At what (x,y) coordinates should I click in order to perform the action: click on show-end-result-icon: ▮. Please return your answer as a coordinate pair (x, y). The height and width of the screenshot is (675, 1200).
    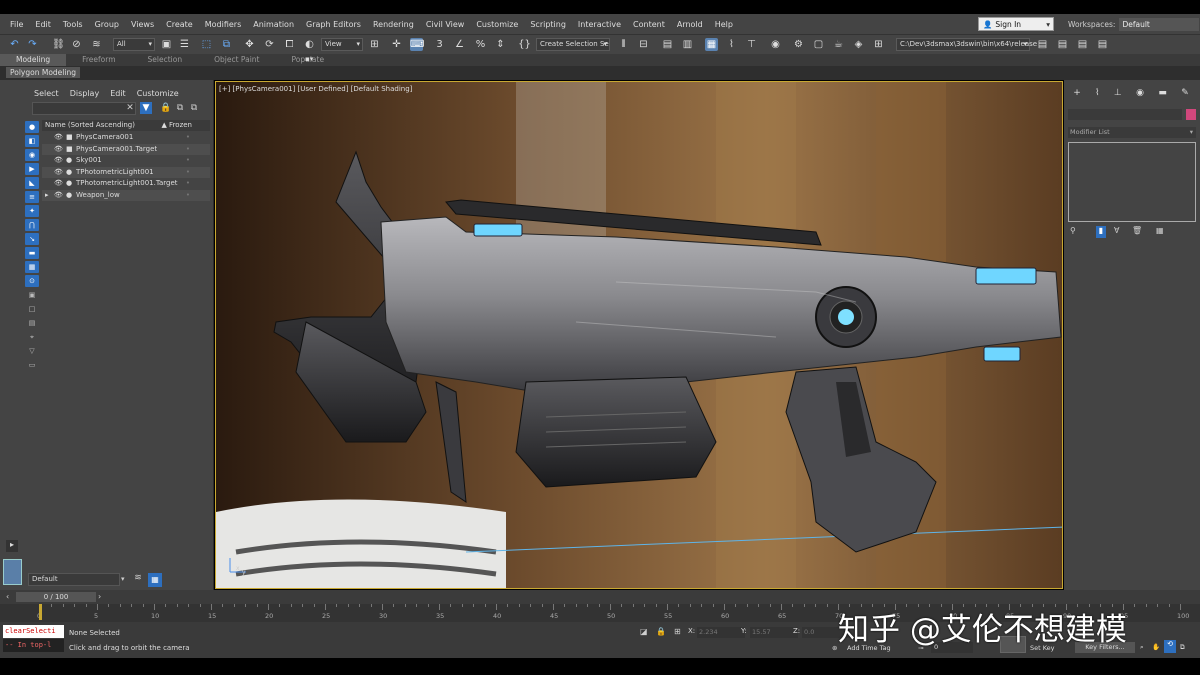
    Looking at the image, I should click on (1101, 232).